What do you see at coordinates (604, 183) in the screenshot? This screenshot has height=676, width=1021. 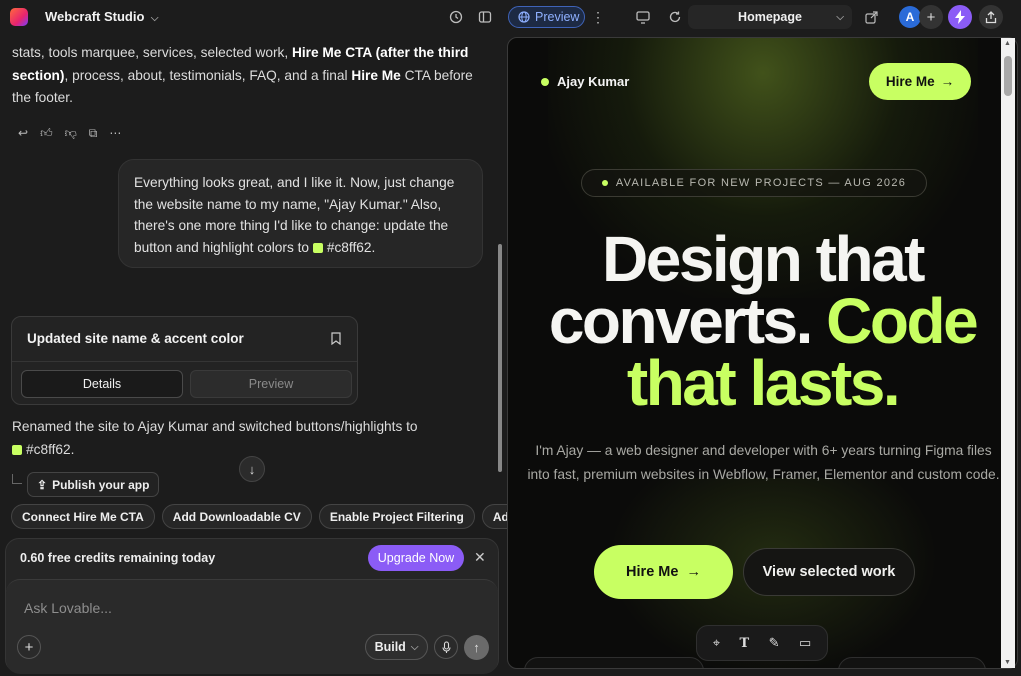 I see `status-dot` at bounding box center [604, 183].